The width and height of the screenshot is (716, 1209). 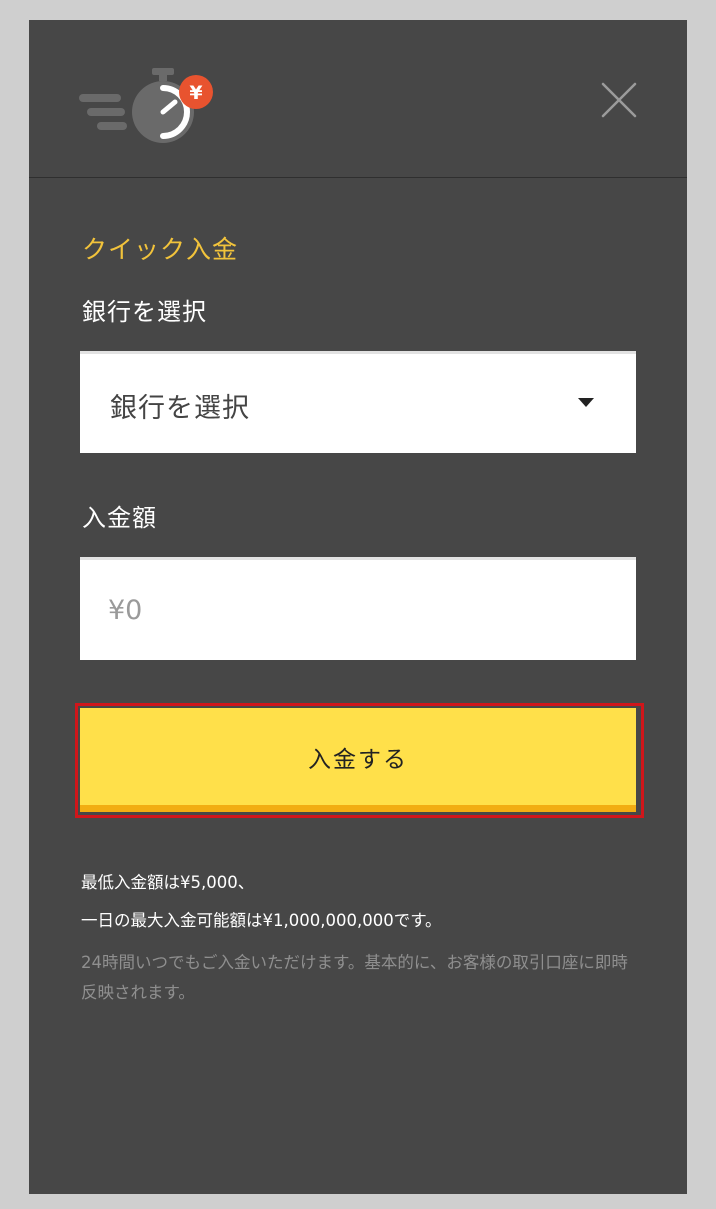 What do you see at coordinates (586, 402) in the screenshot?
I see `chevron-down-icon` at bounding box center [586, 402].